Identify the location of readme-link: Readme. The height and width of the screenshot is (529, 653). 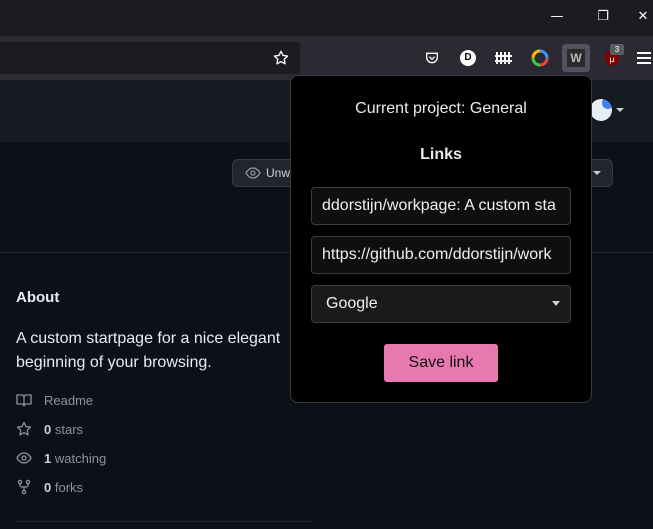
(54, 400).